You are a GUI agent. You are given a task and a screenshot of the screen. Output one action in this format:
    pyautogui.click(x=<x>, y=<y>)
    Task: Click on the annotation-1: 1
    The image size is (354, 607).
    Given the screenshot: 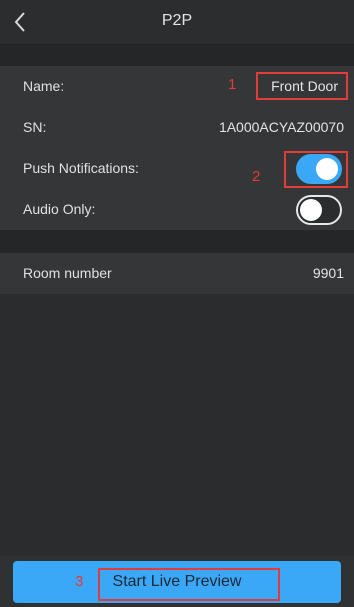 What is the action you would take?
    pyautogui.click(x=232, y=84)
    